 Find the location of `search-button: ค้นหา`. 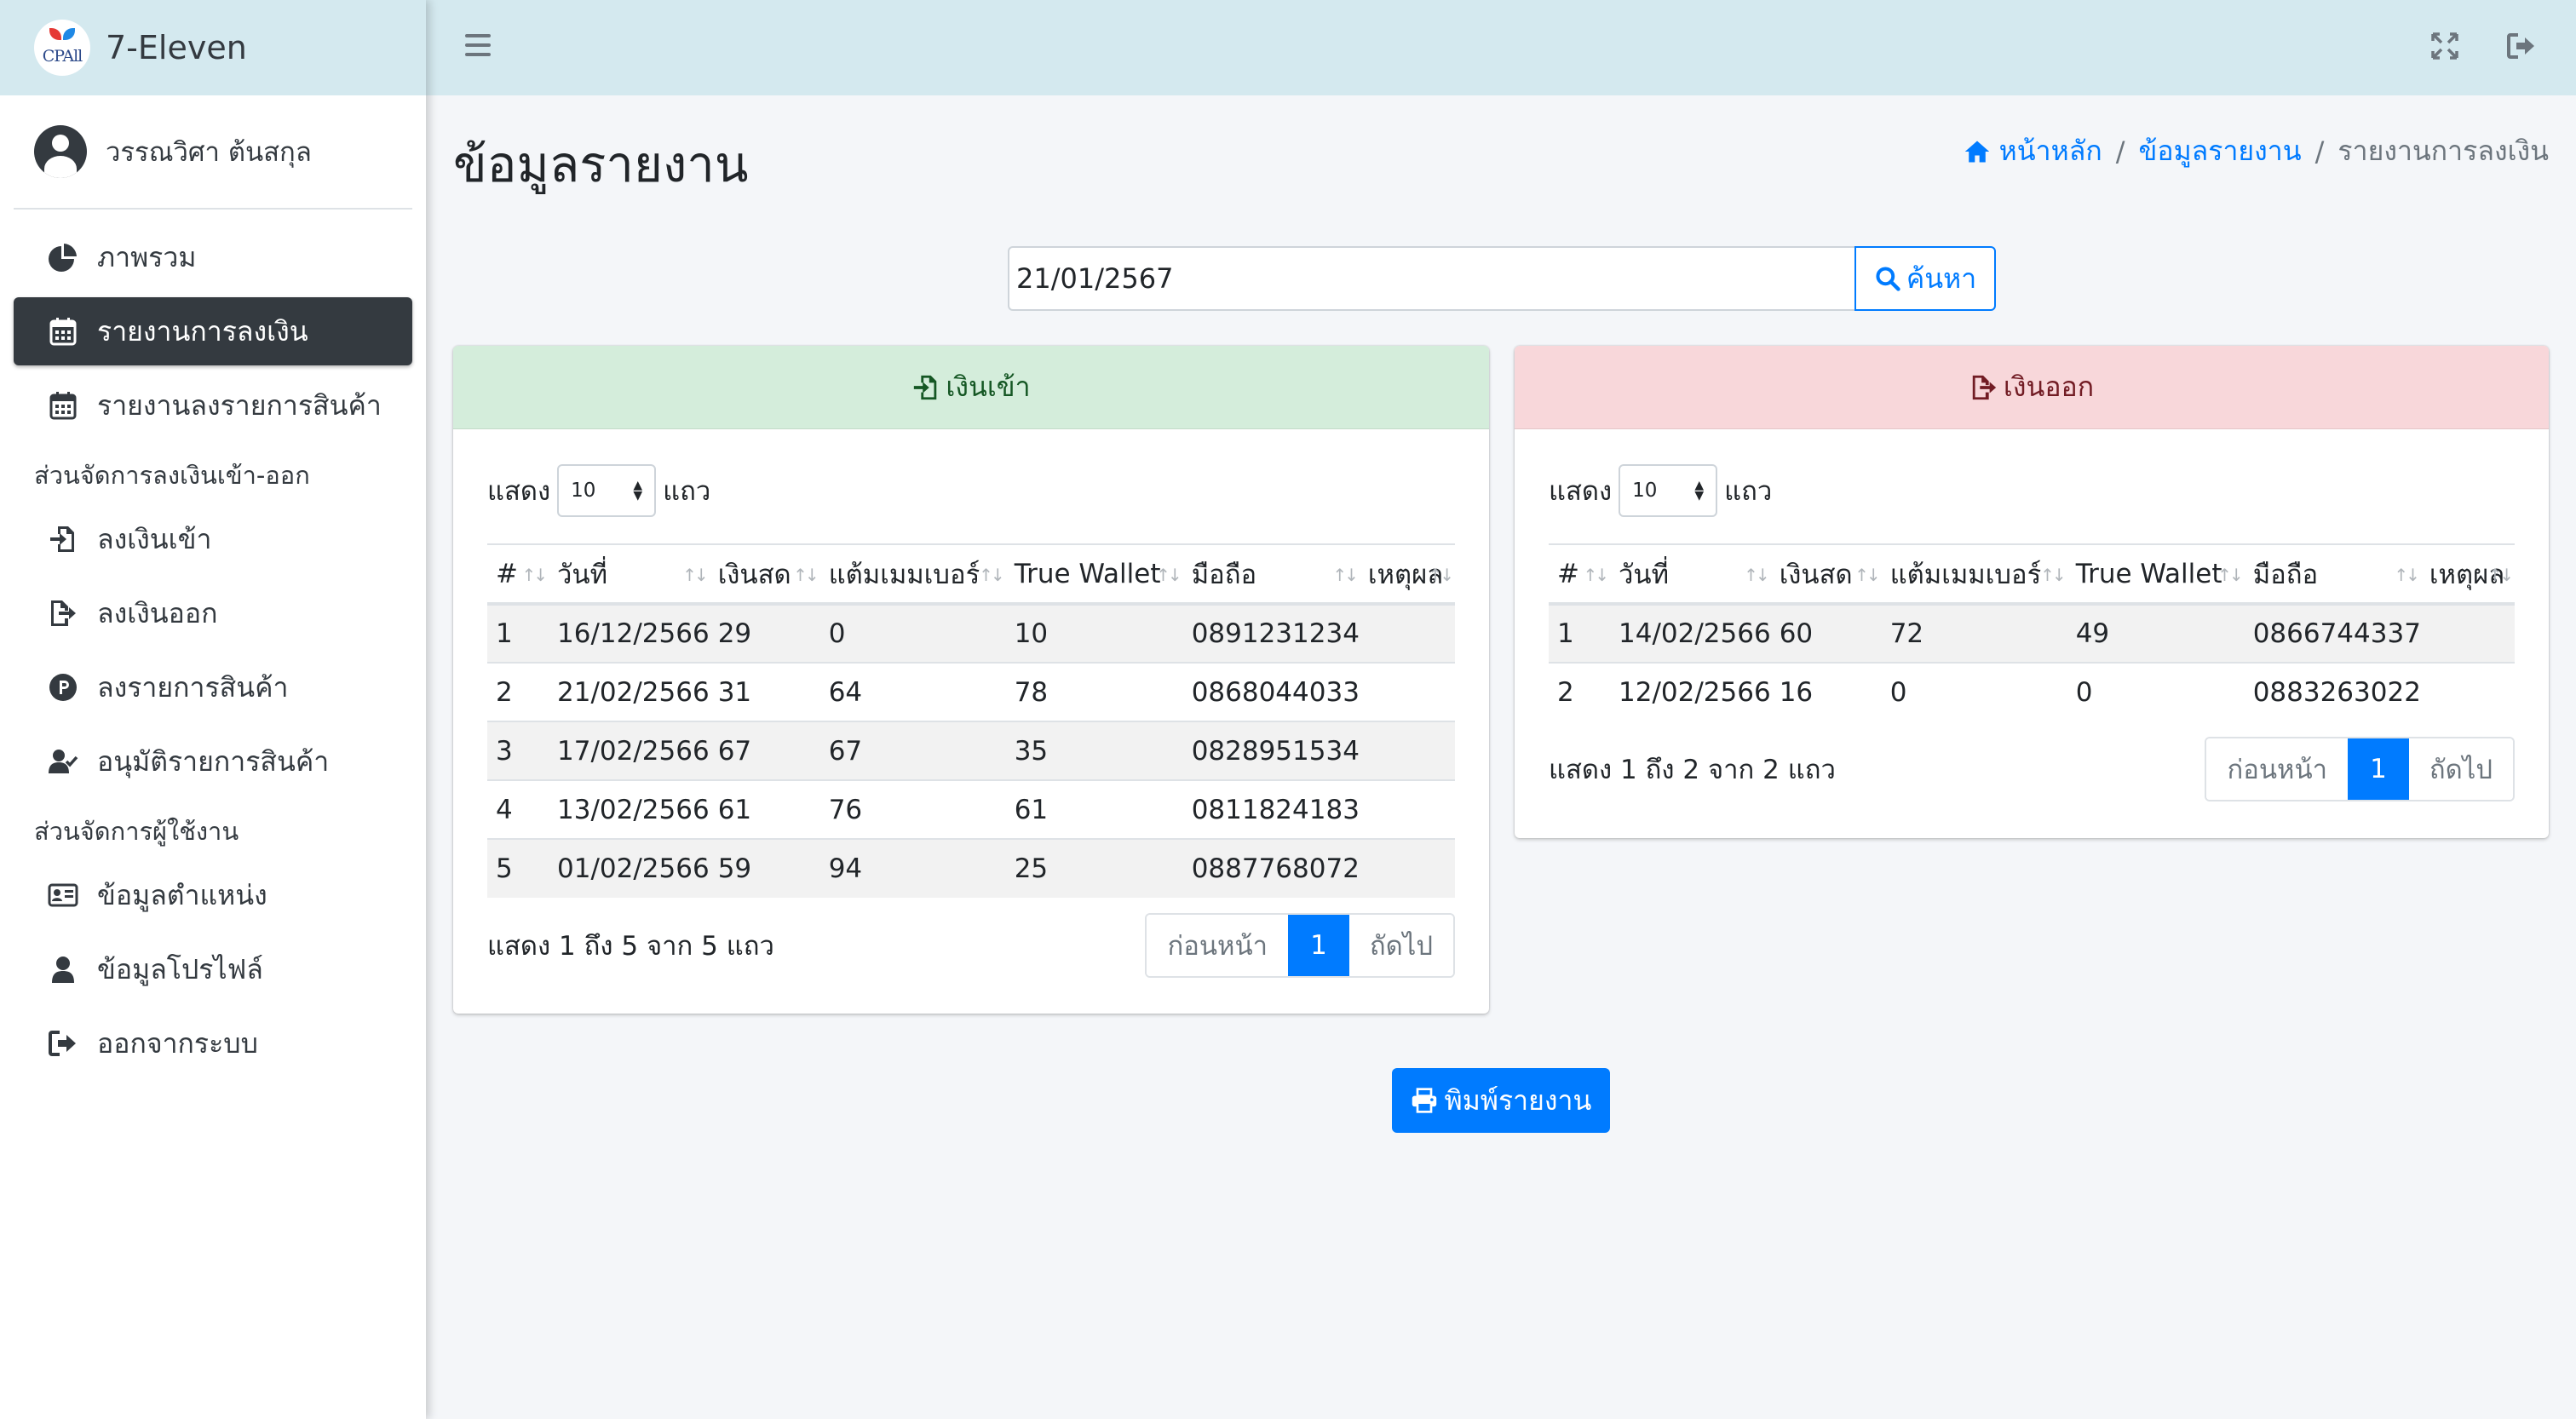

search-button: ค้นหา is located at coordinates (1925, 279).